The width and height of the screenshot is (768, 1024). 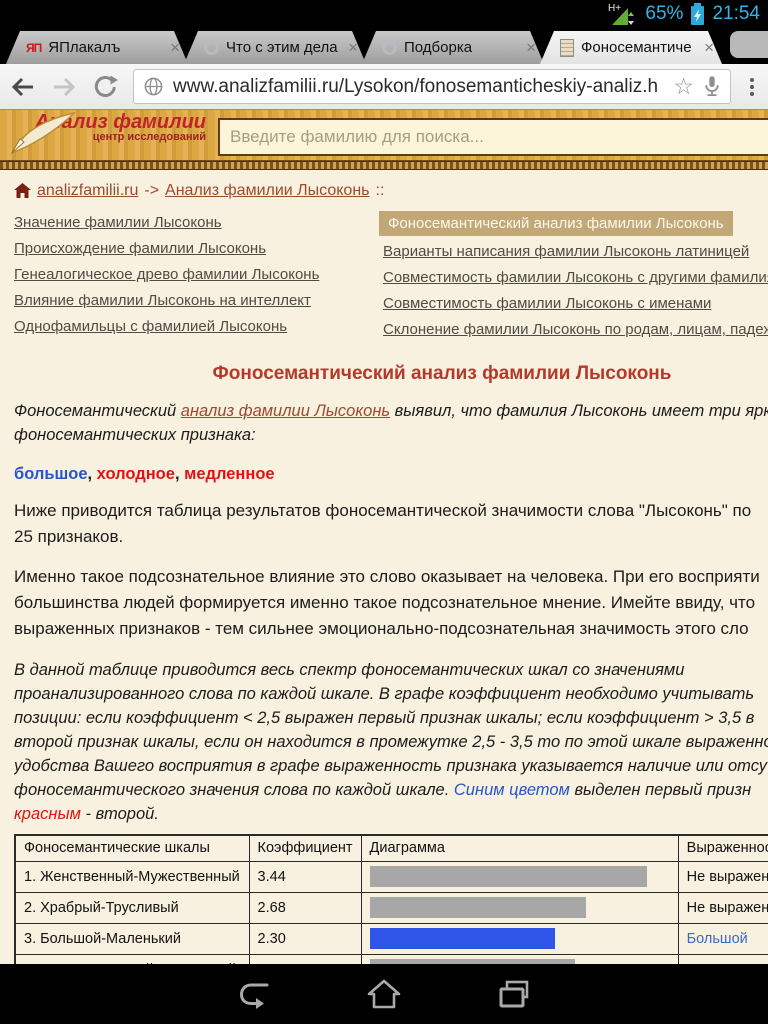 I want to click on menu-item-sovmestimost-imena: Совместимость фамилии Лысоконь с именами, so click(x=547, y=303).